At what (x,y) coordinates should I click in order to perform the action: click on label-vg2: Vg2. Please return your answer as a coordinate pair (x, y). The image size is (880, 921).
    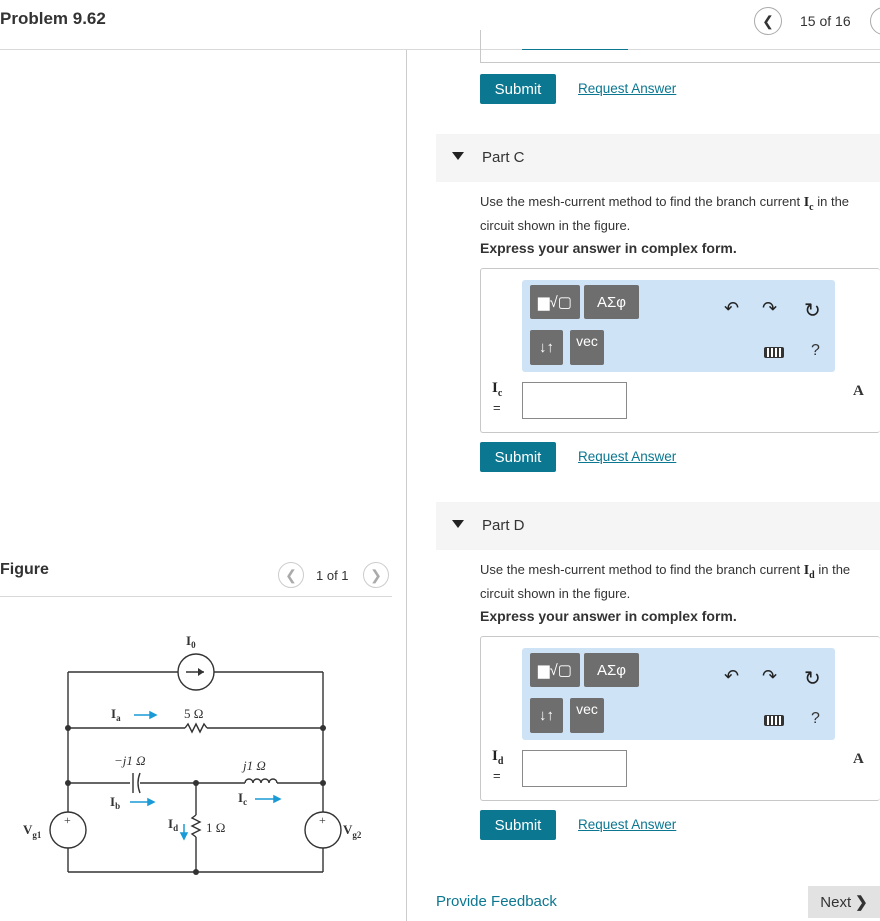
    Looking at the image, I should click on (352, 831).